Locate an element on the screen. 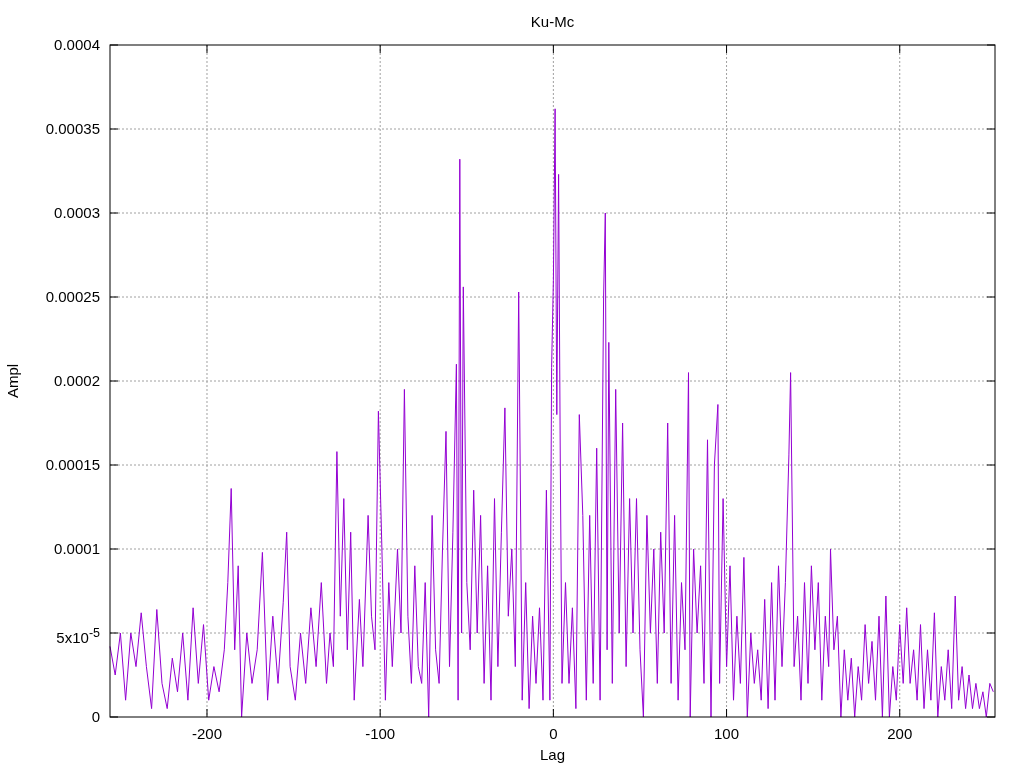  y-tick-label: 0 is located at coordinates (95, 716).